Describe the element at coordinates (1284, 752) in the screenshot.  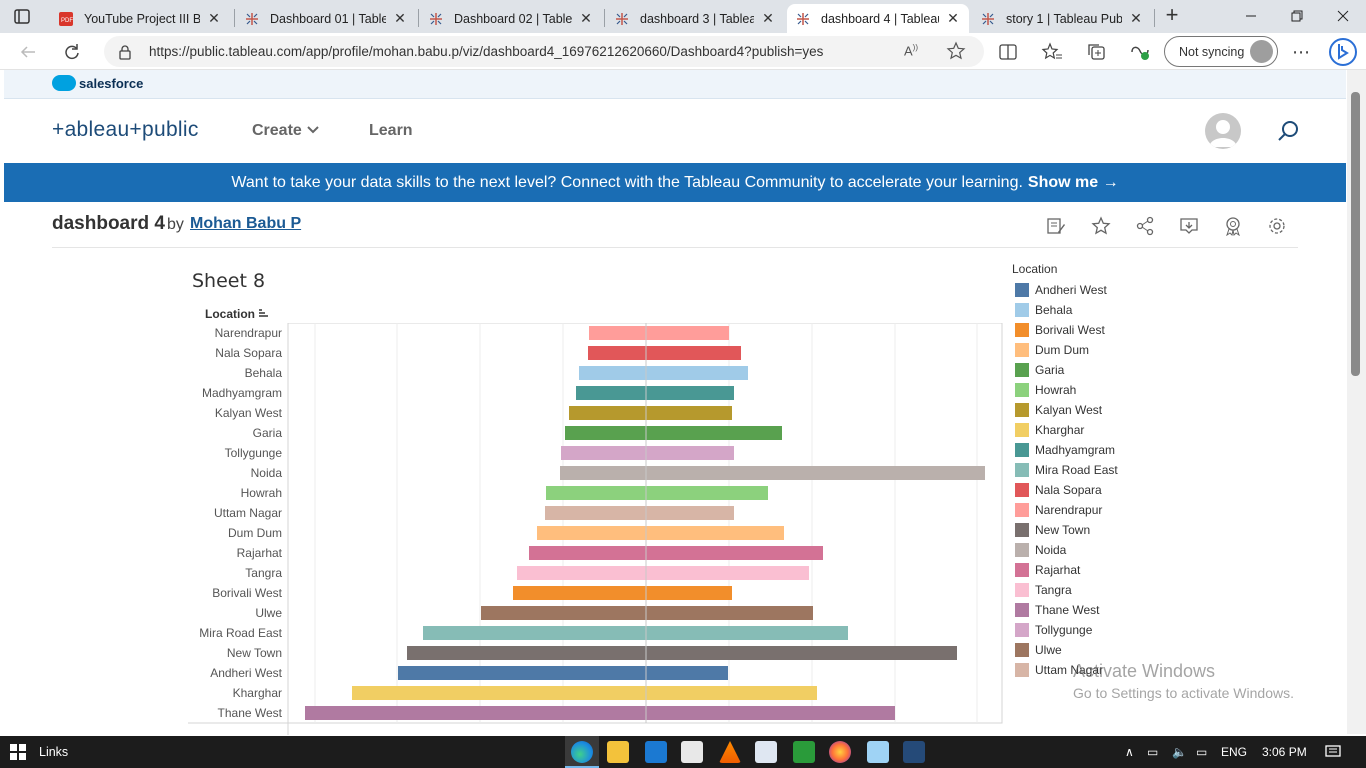
I see `clock: 3:06 PM` at that location.